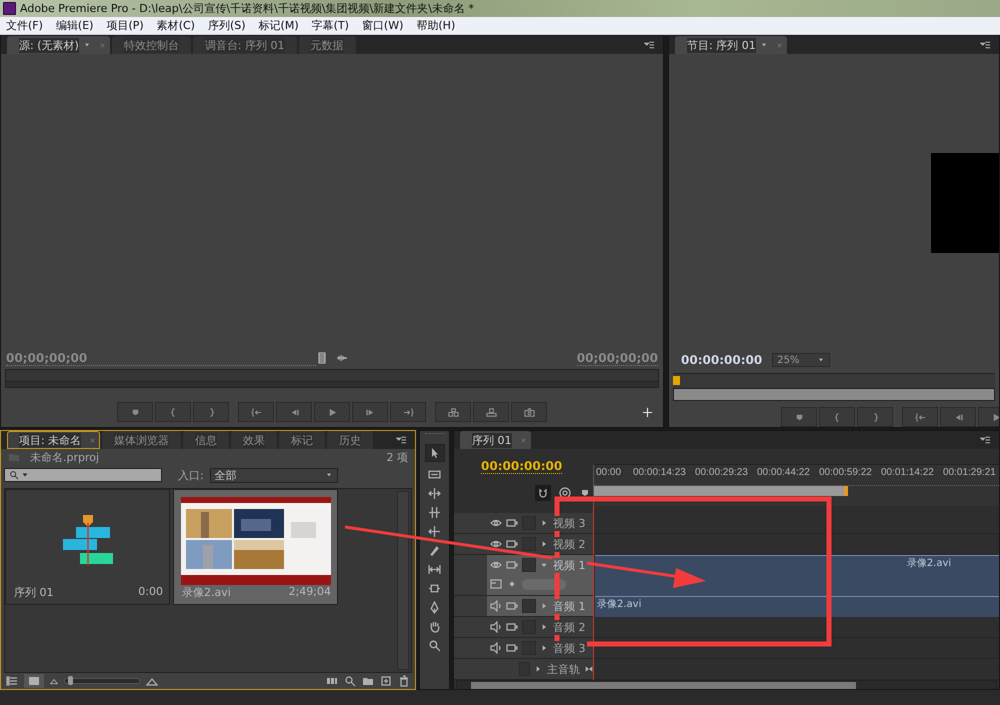 This screenshot has height=705, width=1000. Describe the element at coordinates (796, 485) in the screenshot. I see `time-ruler: 00:00 00:00:14:23 00:00:29:23 00:00:44:22 00:00:59:22 00:01:14:22 00:01:29:21` at that location.